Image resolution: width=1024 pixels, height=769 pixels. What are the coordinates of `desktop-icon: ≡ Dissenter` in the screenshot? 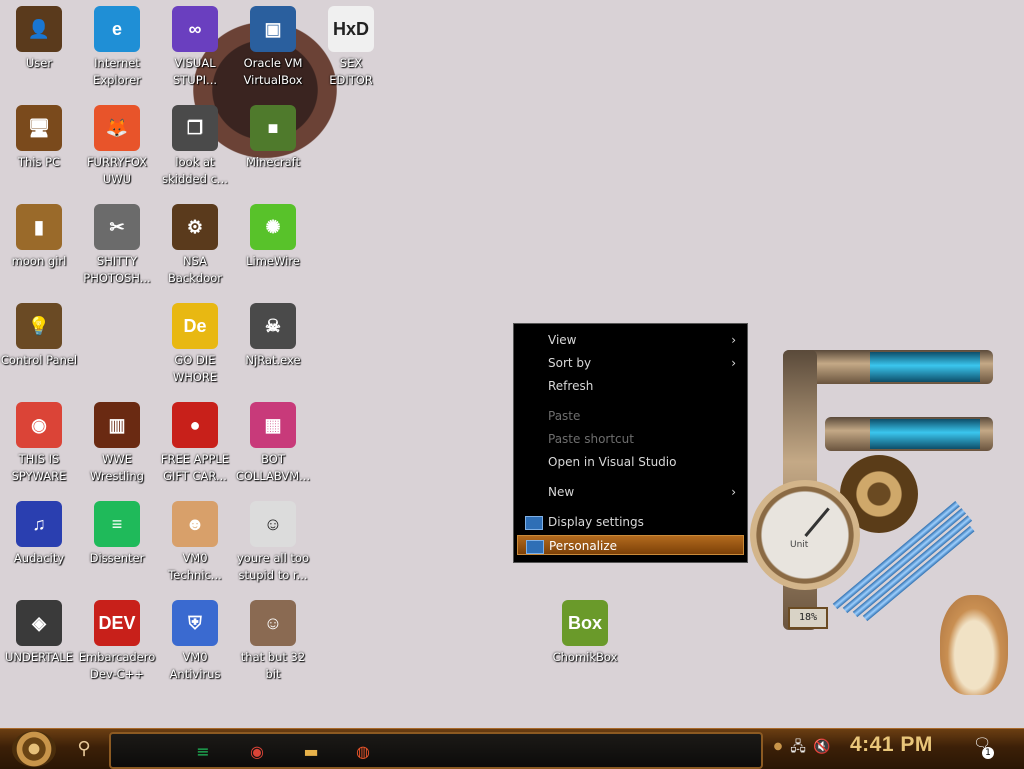 It's located at (117, 532).